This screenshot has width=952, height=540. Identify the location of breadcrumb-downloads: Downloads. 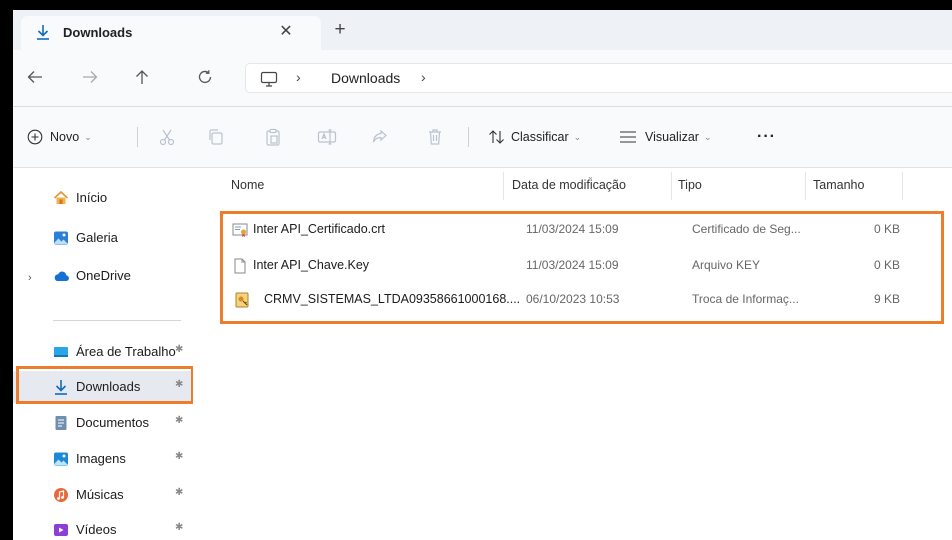
(365, 78).